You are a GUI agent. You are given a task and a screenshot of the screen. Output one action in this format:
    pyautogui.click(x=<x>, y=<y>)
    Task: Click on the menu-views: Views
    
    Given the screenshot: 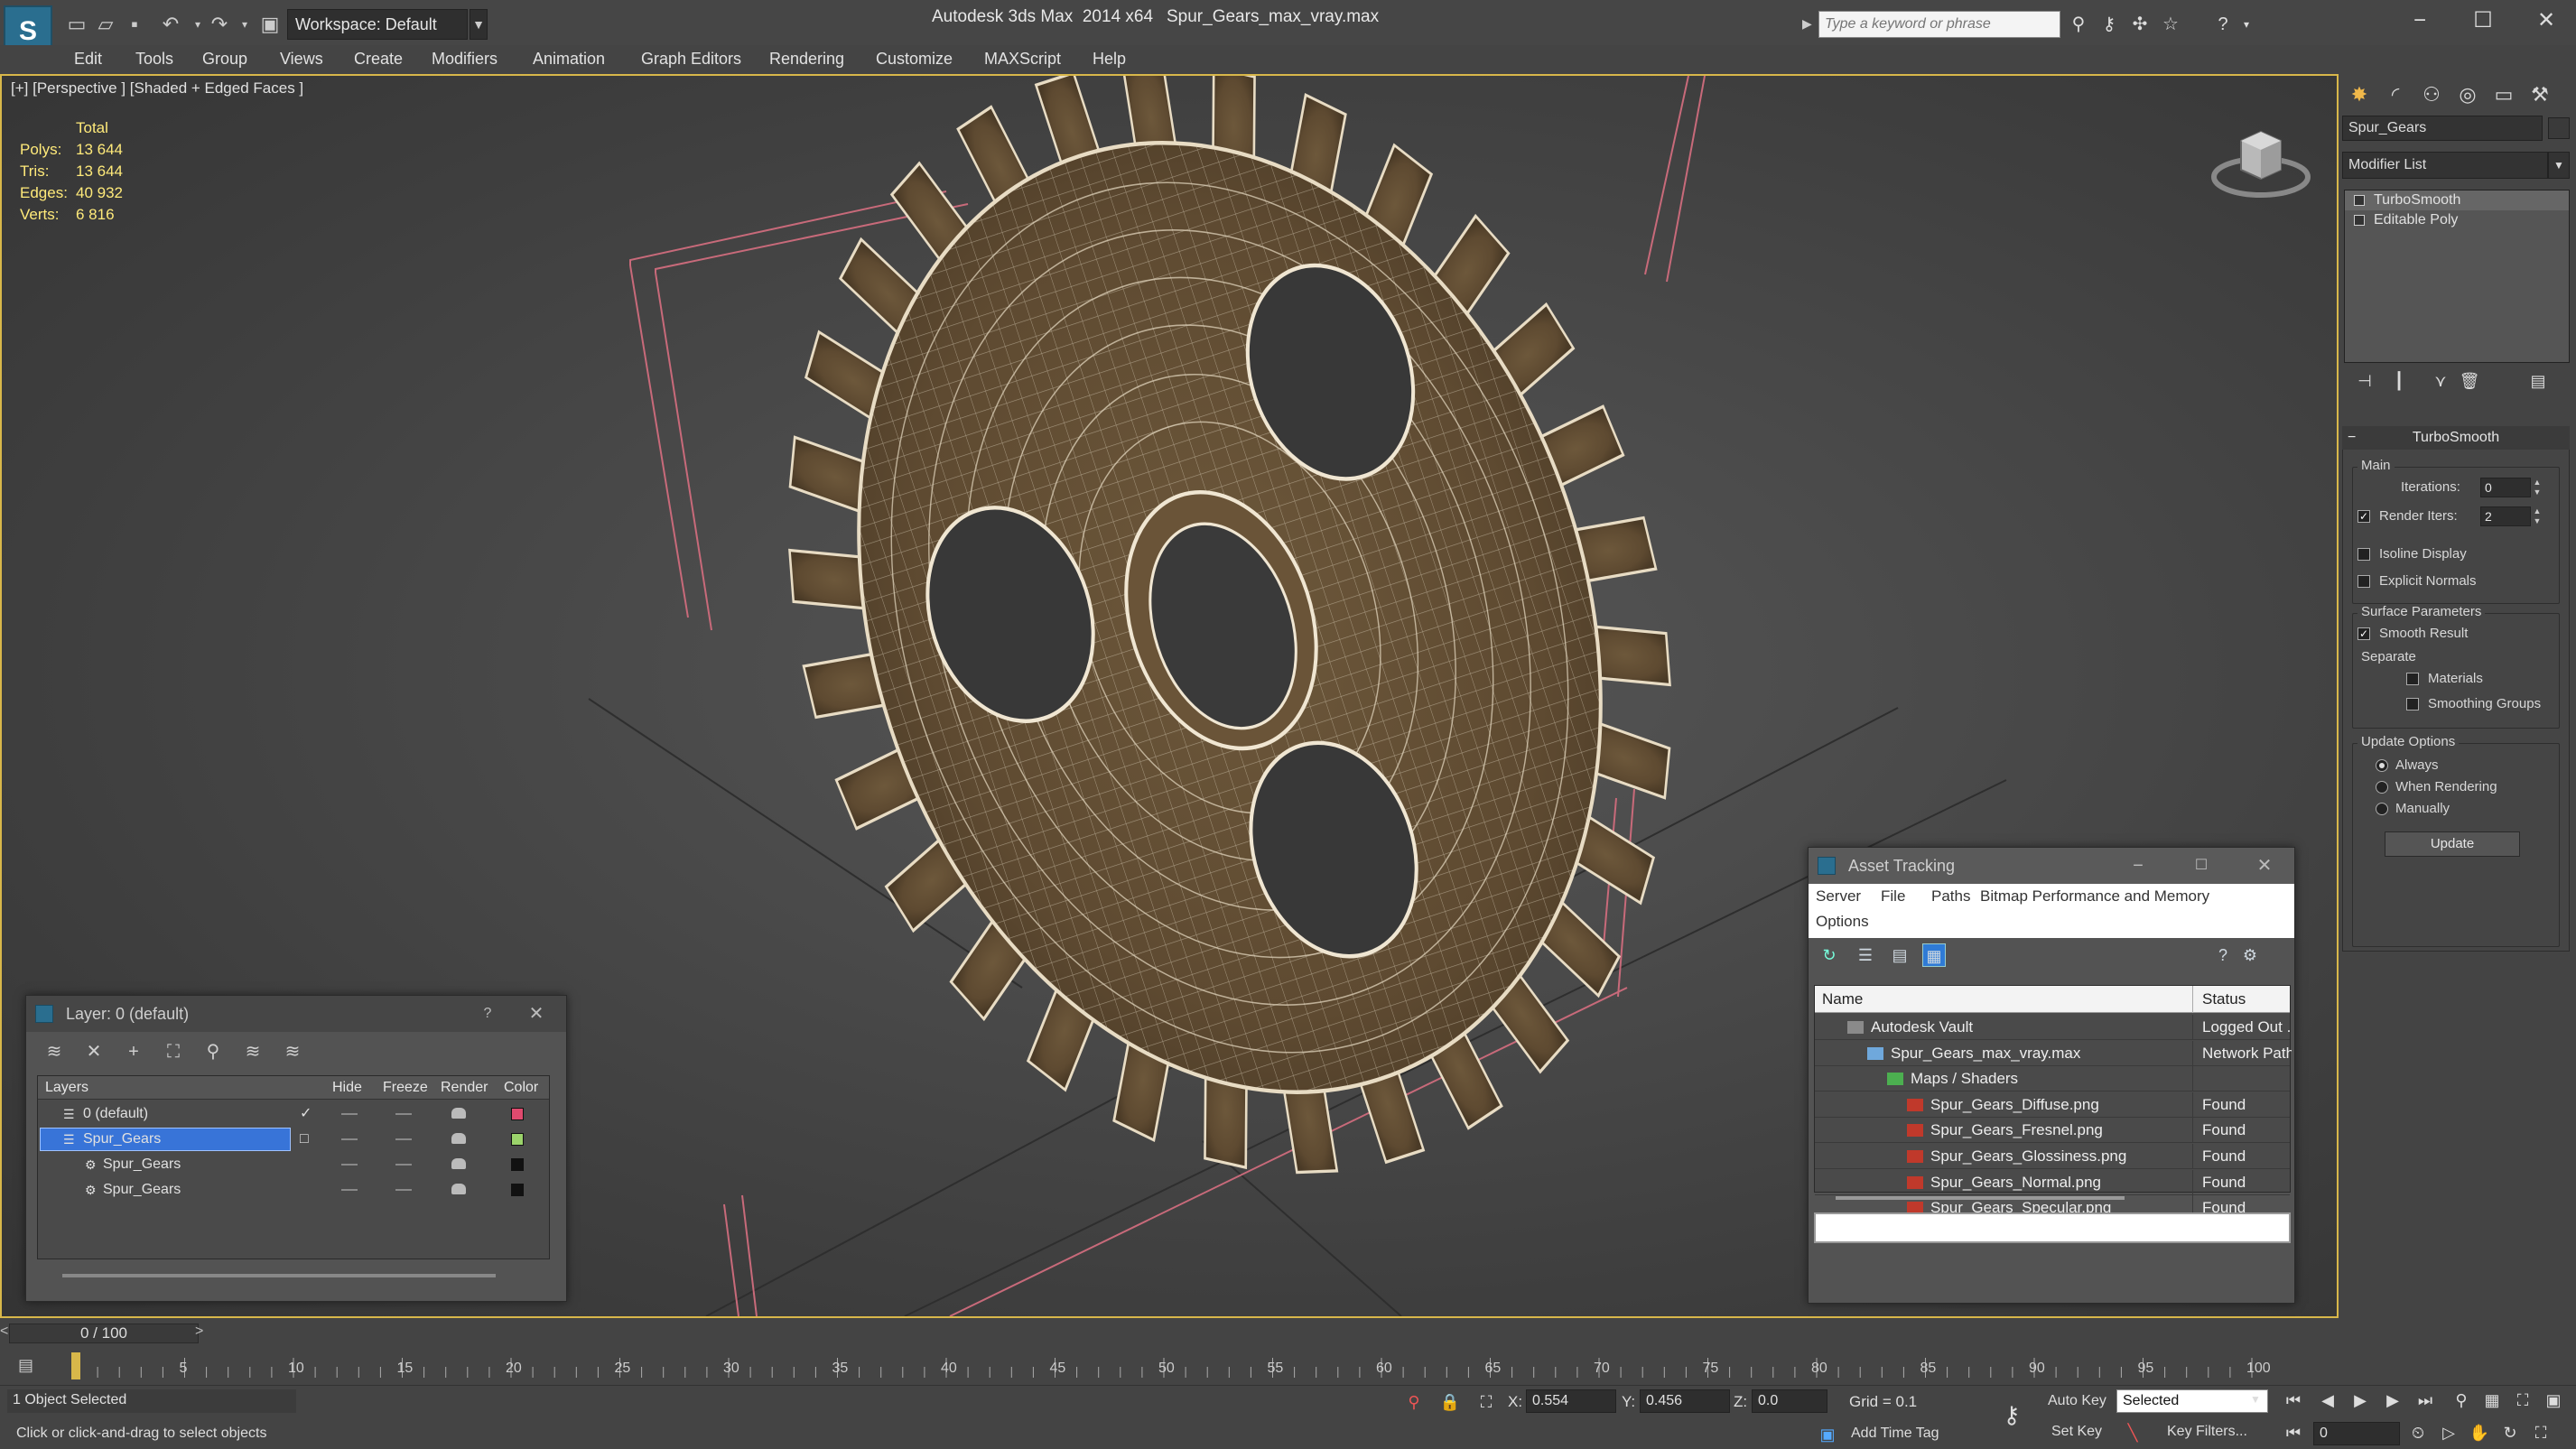 What is the action you would take?
    pyautogui.click(x=301, y=59)
    